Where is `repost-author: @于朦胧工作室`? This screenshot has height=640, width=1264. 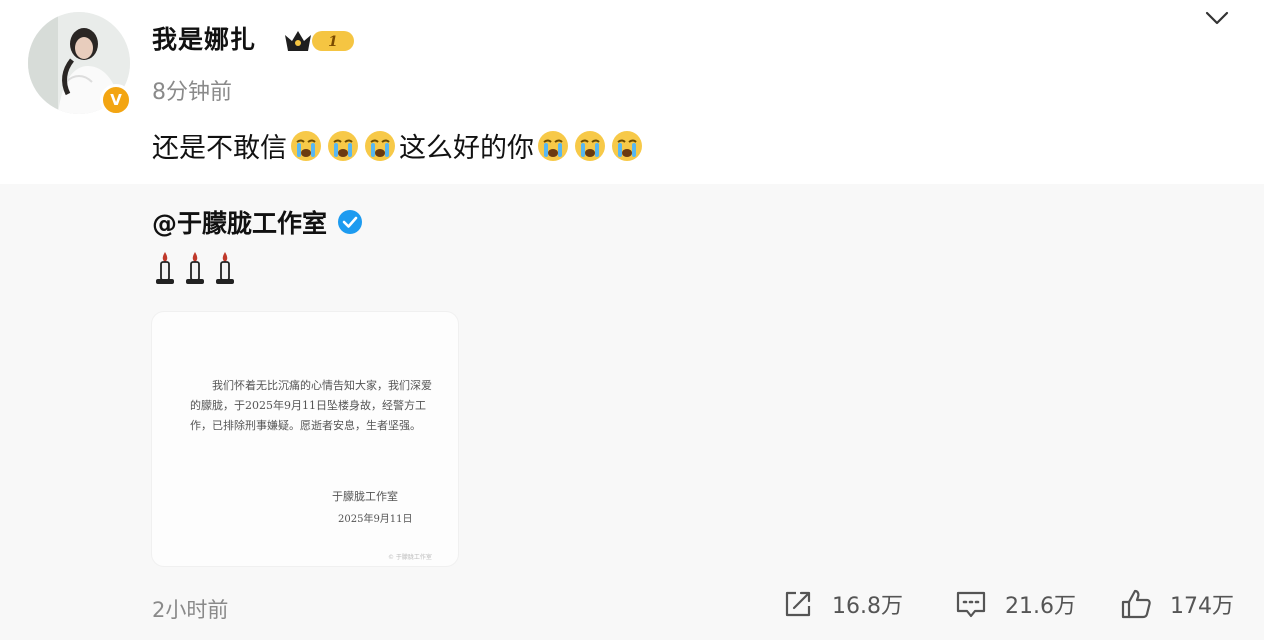
repost-author: @于朦胧工作室 is located at coordinates (257, 222).